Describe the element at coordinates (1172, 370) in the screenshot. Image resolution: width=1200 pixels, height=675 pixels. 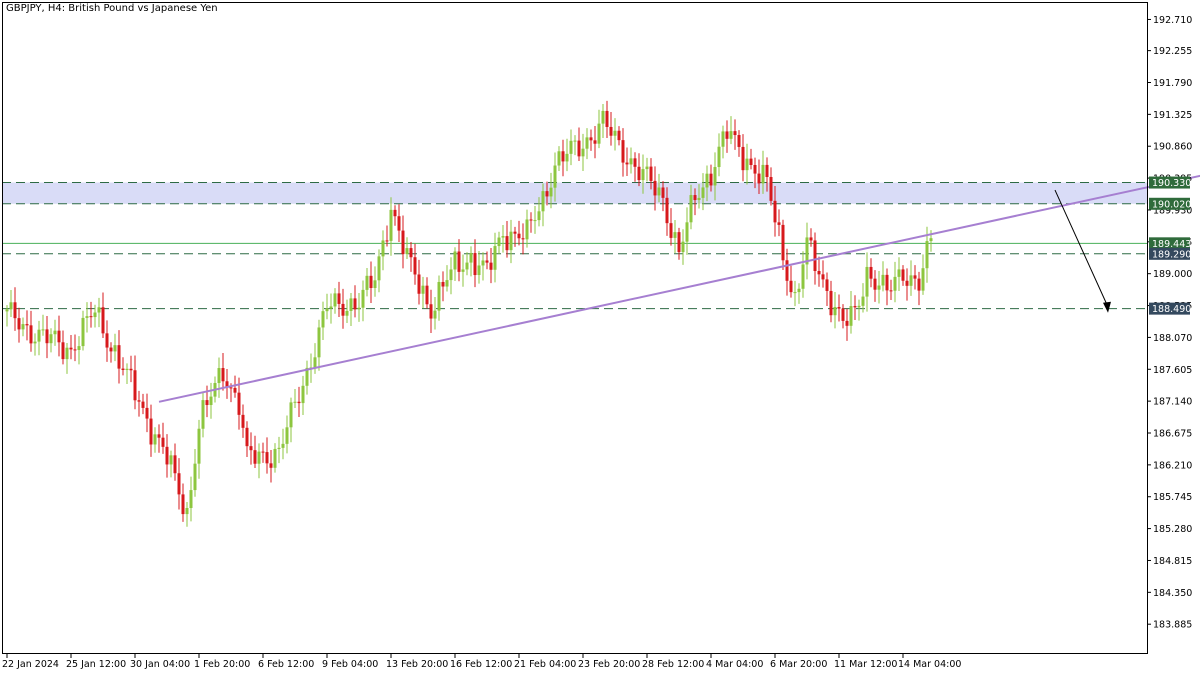
I see `y-tick-label: 187.605` at that location.